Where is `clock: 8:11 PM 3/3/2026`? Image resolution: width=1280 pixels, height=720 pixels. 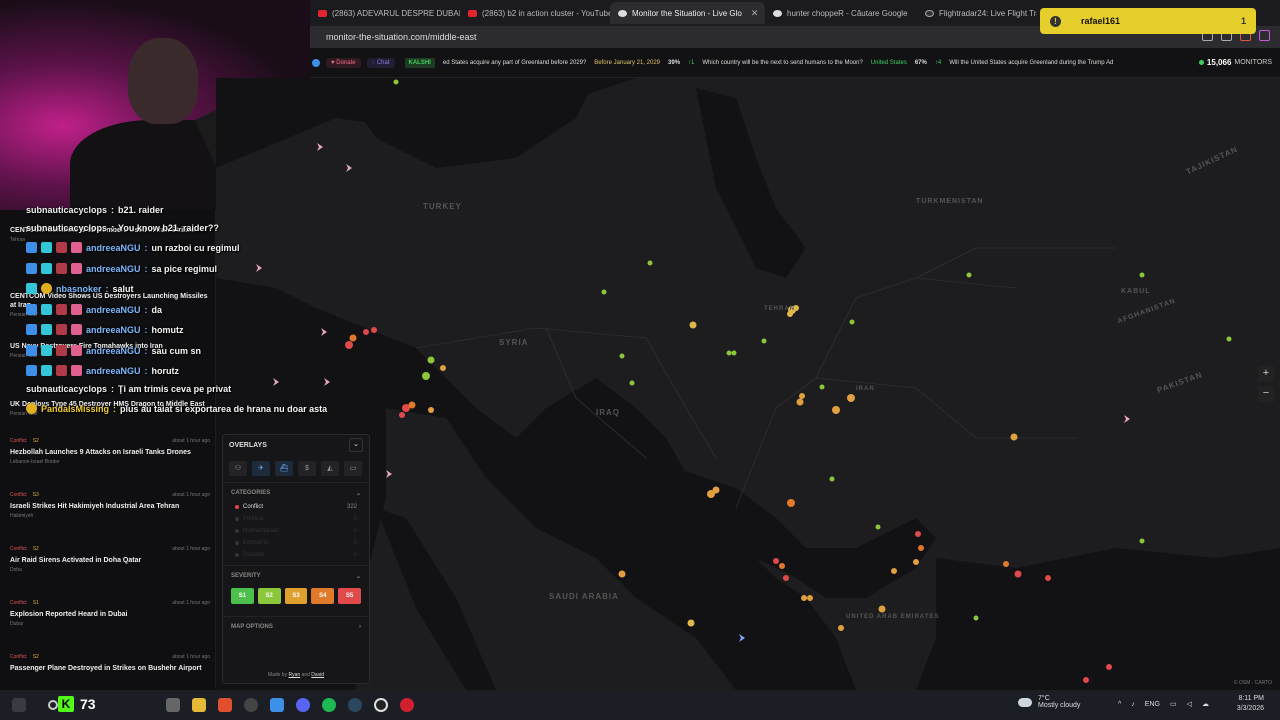
clock: 8:11 PM 3/3/2026 is located at coordinates (1250, 704).